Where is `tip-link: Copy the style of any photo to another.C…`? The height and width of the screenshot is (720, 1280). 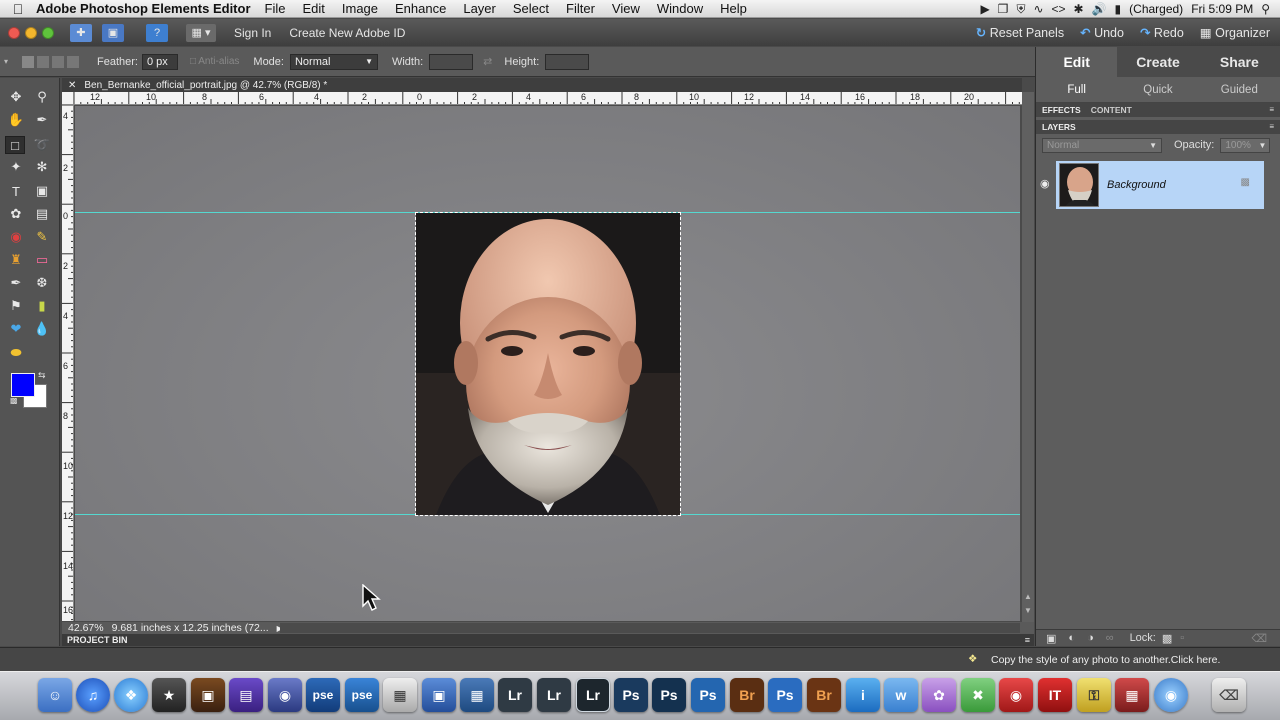
tip-link: Copy the style of any photo to another.C… is located at coordinates (1105, 660).